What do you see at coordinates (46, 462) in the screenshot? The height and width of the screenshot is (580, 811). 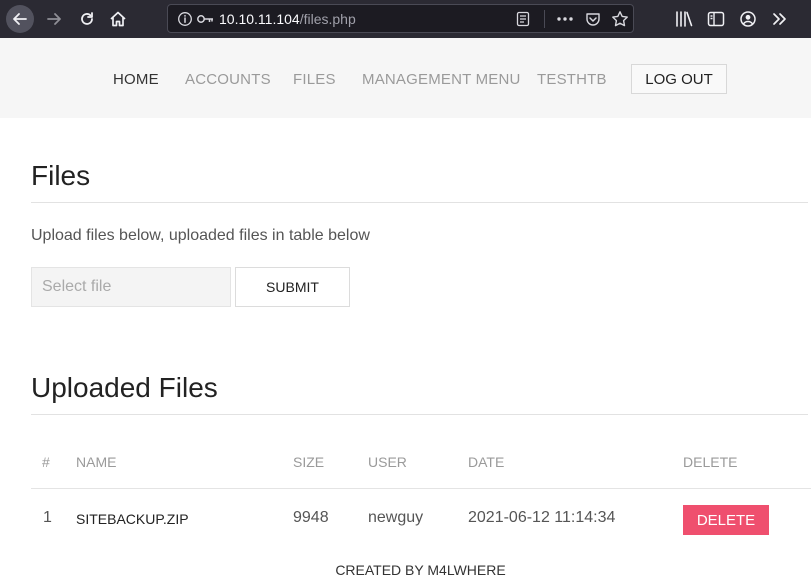 I see `column-header-number: #` at bounding box center [46, 462].